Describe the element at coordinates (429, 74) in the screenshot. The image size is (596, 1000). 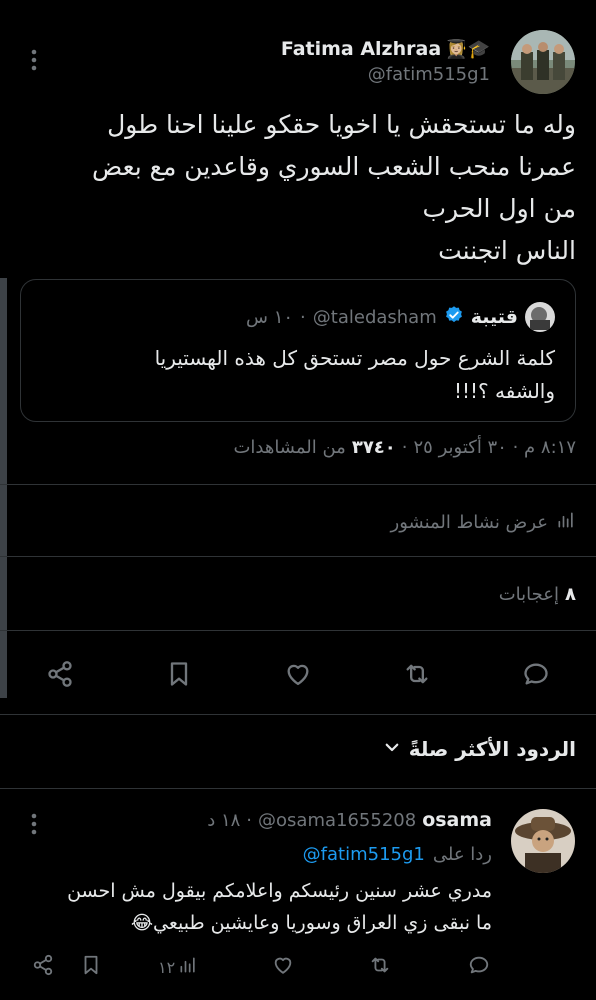
I see `author-handle: @fatim515g1` at that location.